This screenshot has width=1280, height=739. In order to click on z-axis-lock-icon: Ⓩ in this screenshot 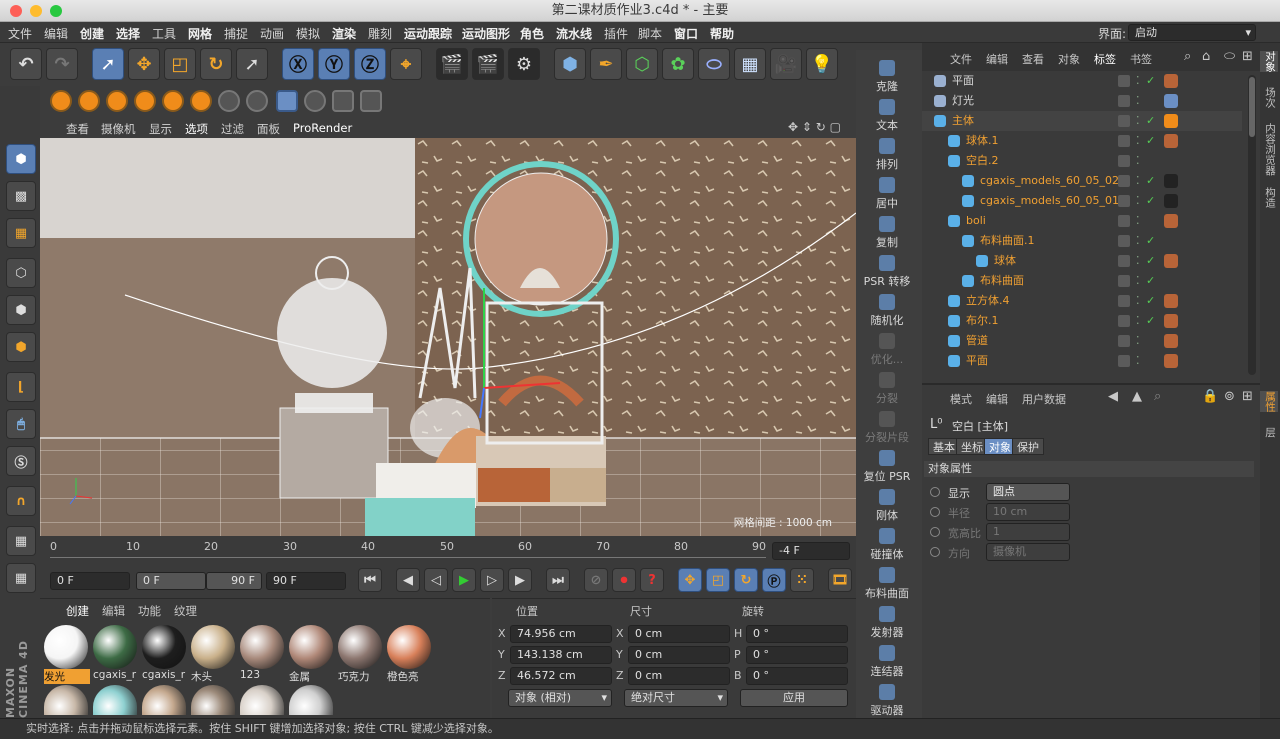, I will do `click(370, 64)`.